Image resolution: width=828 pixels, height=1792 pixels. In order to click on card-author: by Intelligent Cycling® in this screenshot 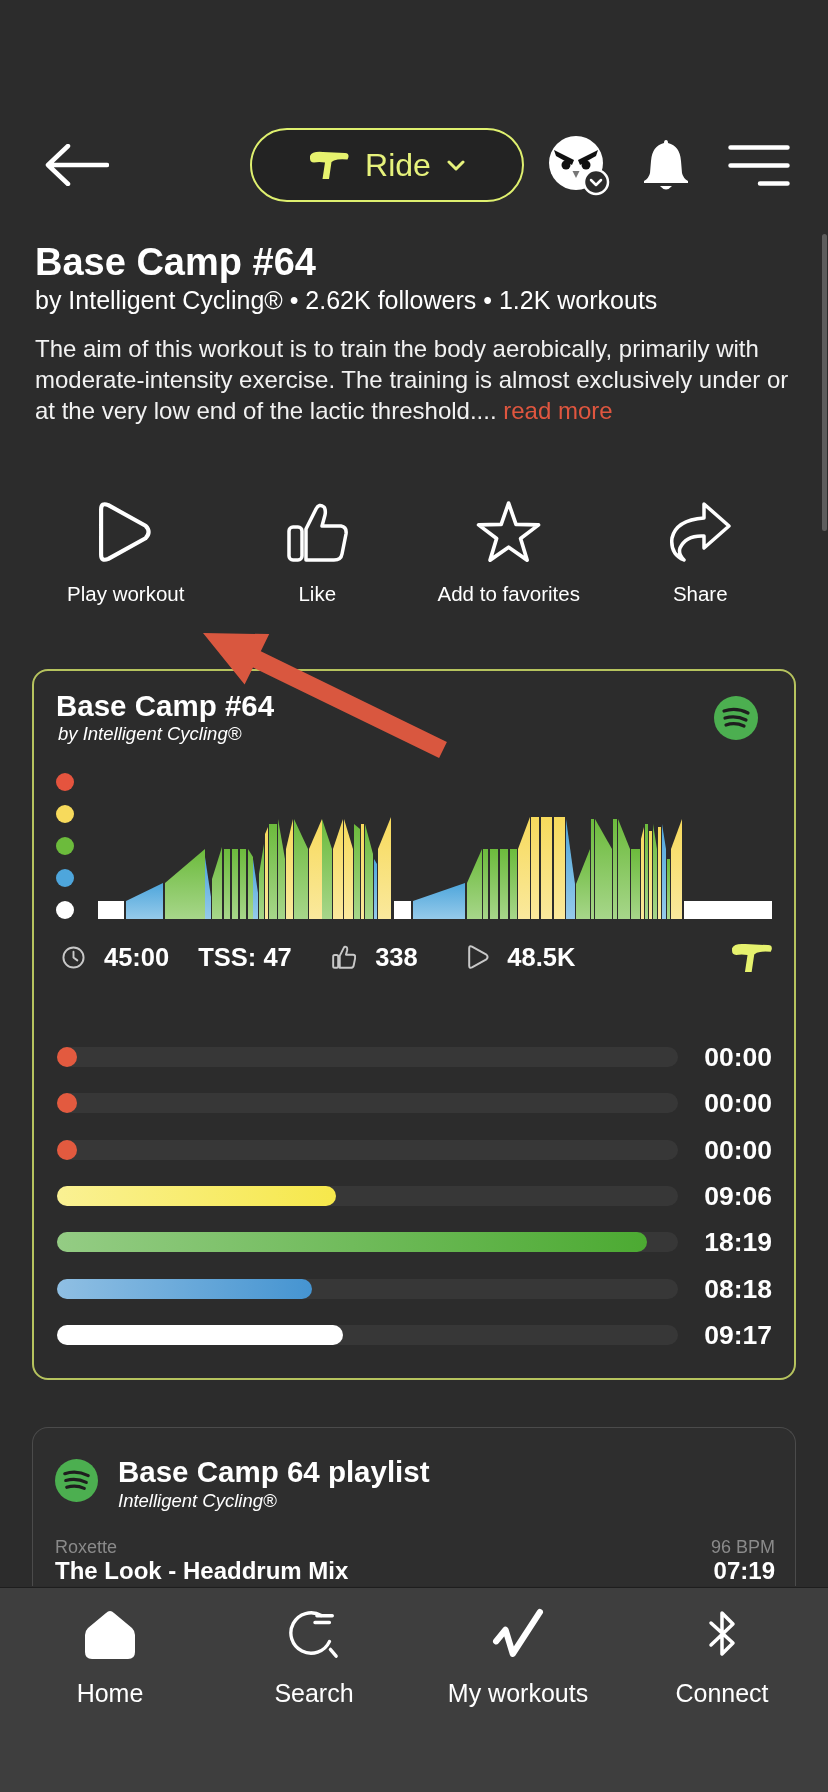, I will do `click(150, 734)`.